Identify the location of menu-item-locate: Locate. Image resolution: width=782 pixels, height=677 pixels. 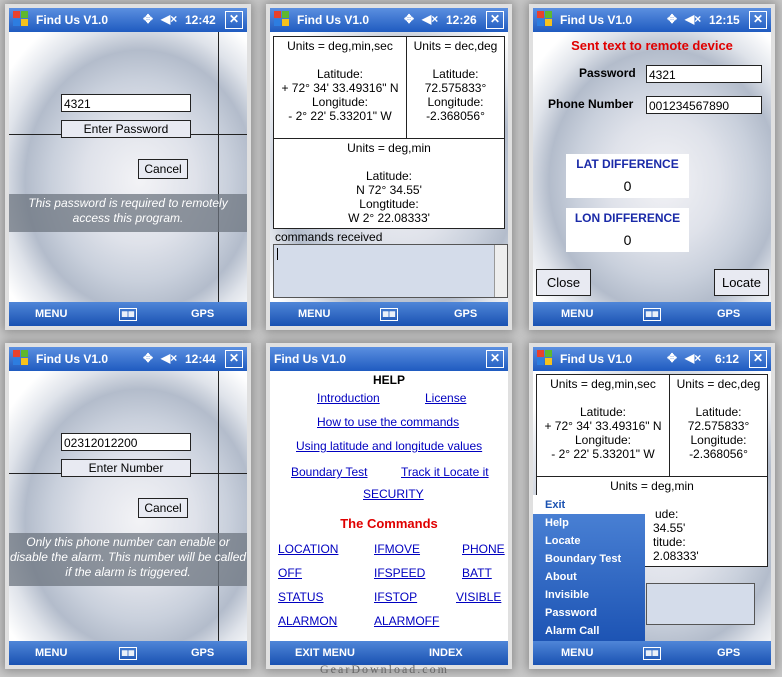
(562, 541).